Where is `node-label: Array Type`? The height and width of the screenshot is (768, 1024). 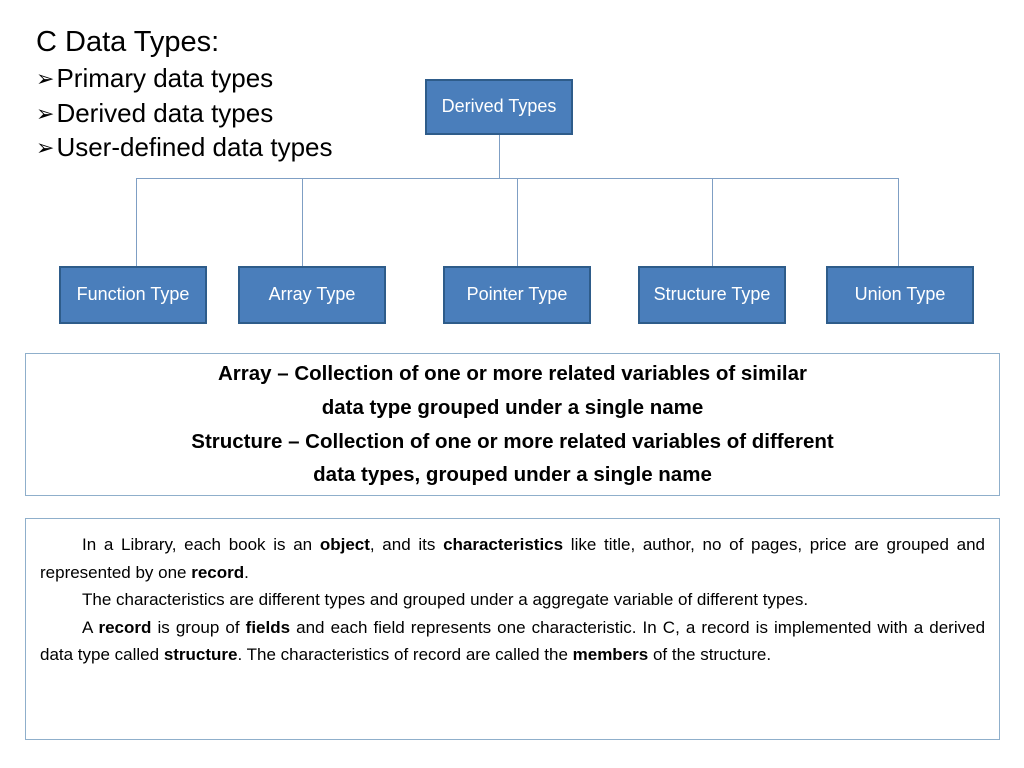 node-label: Array Type is located at coordinates (312, 294).